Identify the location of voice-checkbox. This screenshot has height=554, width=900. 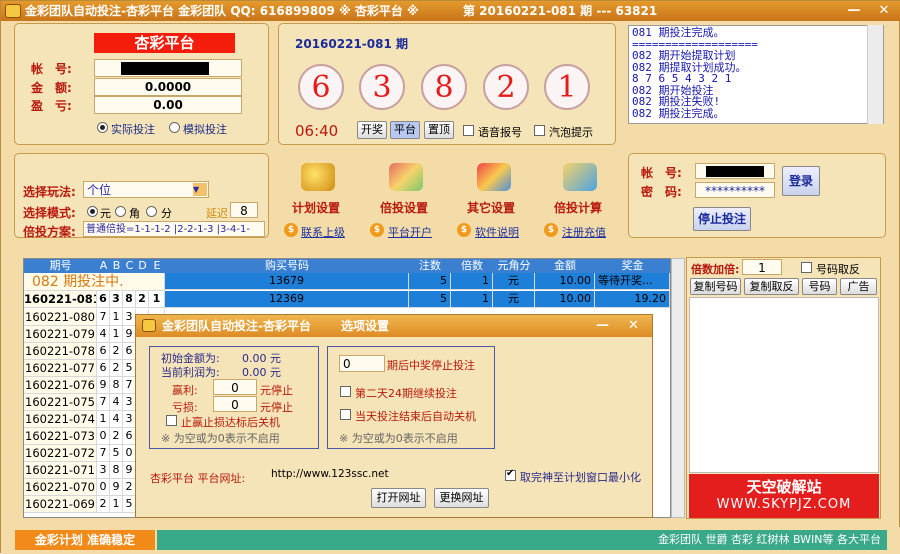
(468, 130).